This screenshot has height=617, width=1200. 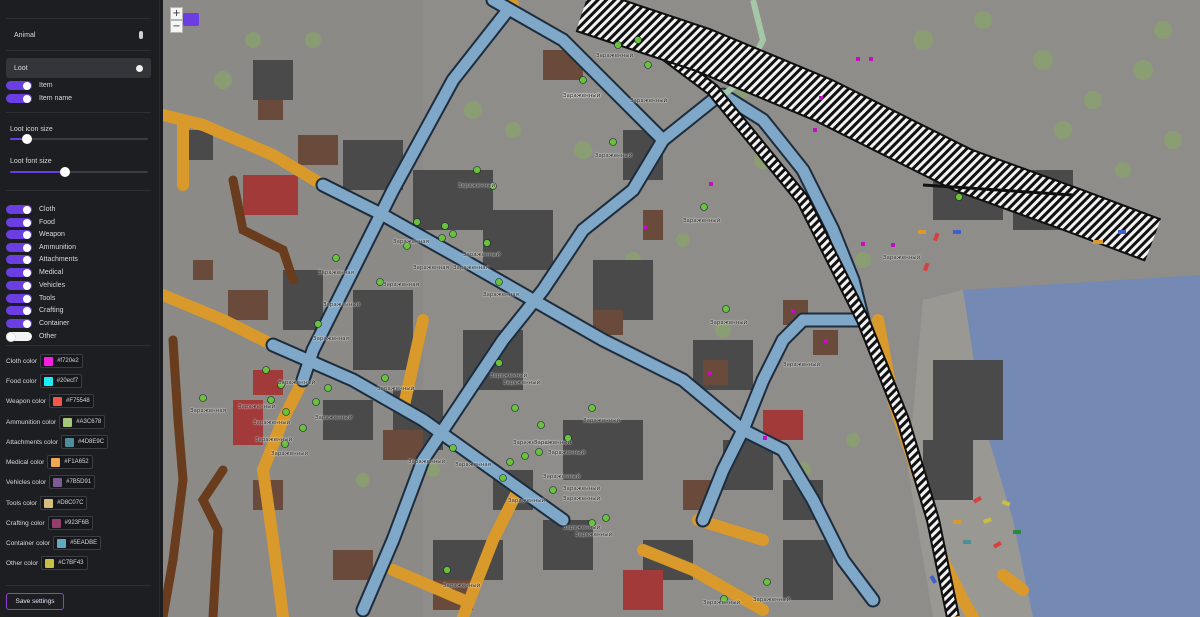 What do you see at coordinates (78, 222) in the screenshot?
I see `toggle-food: Food` at bounding box center [78, 222].